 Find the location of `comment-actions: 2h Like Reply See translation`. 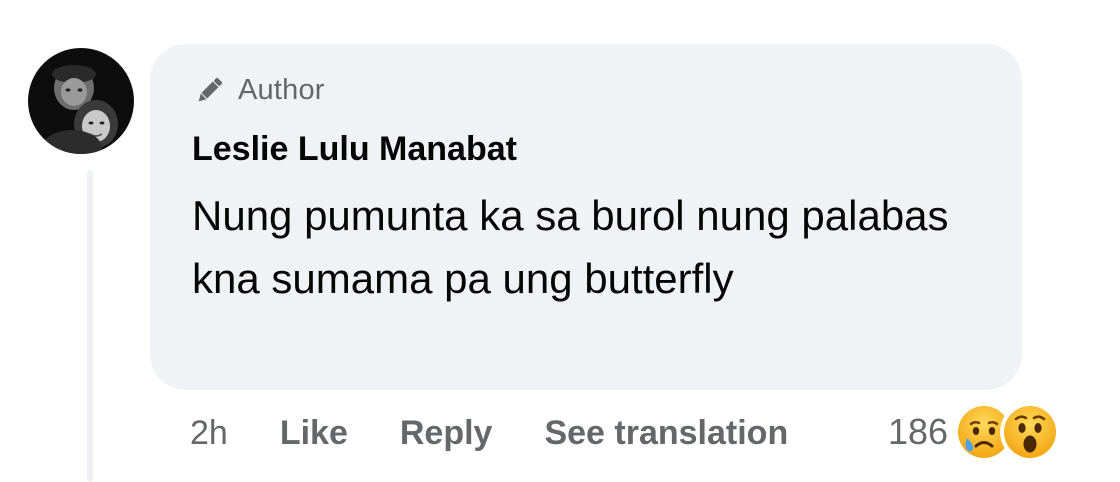

comment-actions: 2h Like Reply See translation is located at coordinates (489, 433).